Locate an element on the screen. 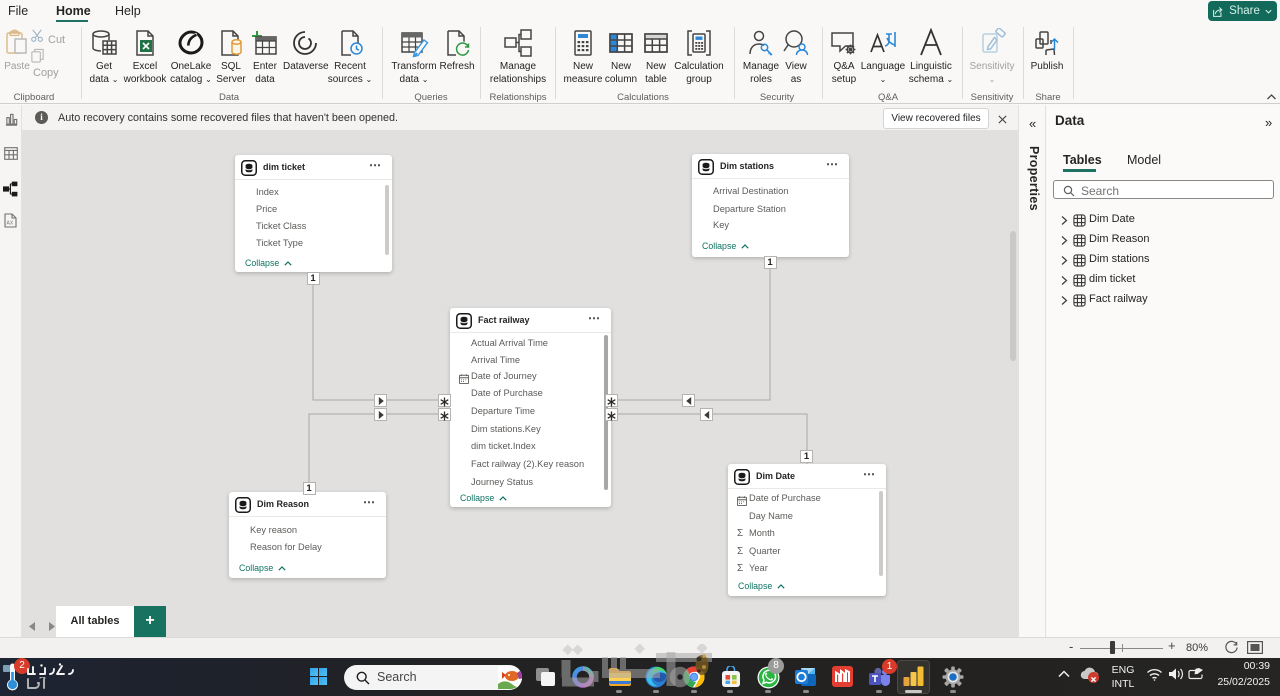  svg-text: AX is located at coordinates (10, 224).